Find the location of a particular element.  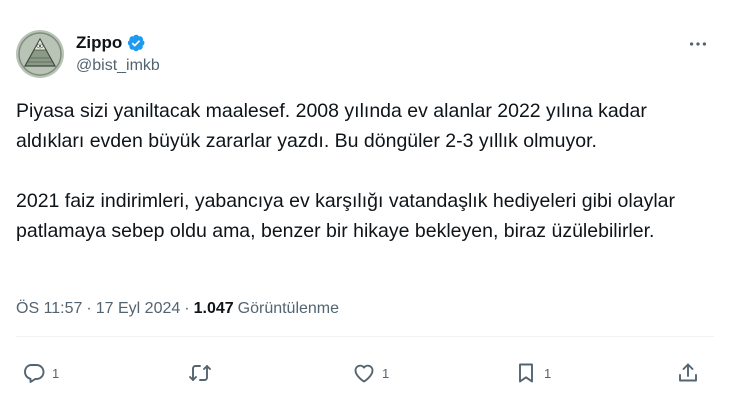

pyramid-eye-avatar-image is located at coordinates (40, 54).